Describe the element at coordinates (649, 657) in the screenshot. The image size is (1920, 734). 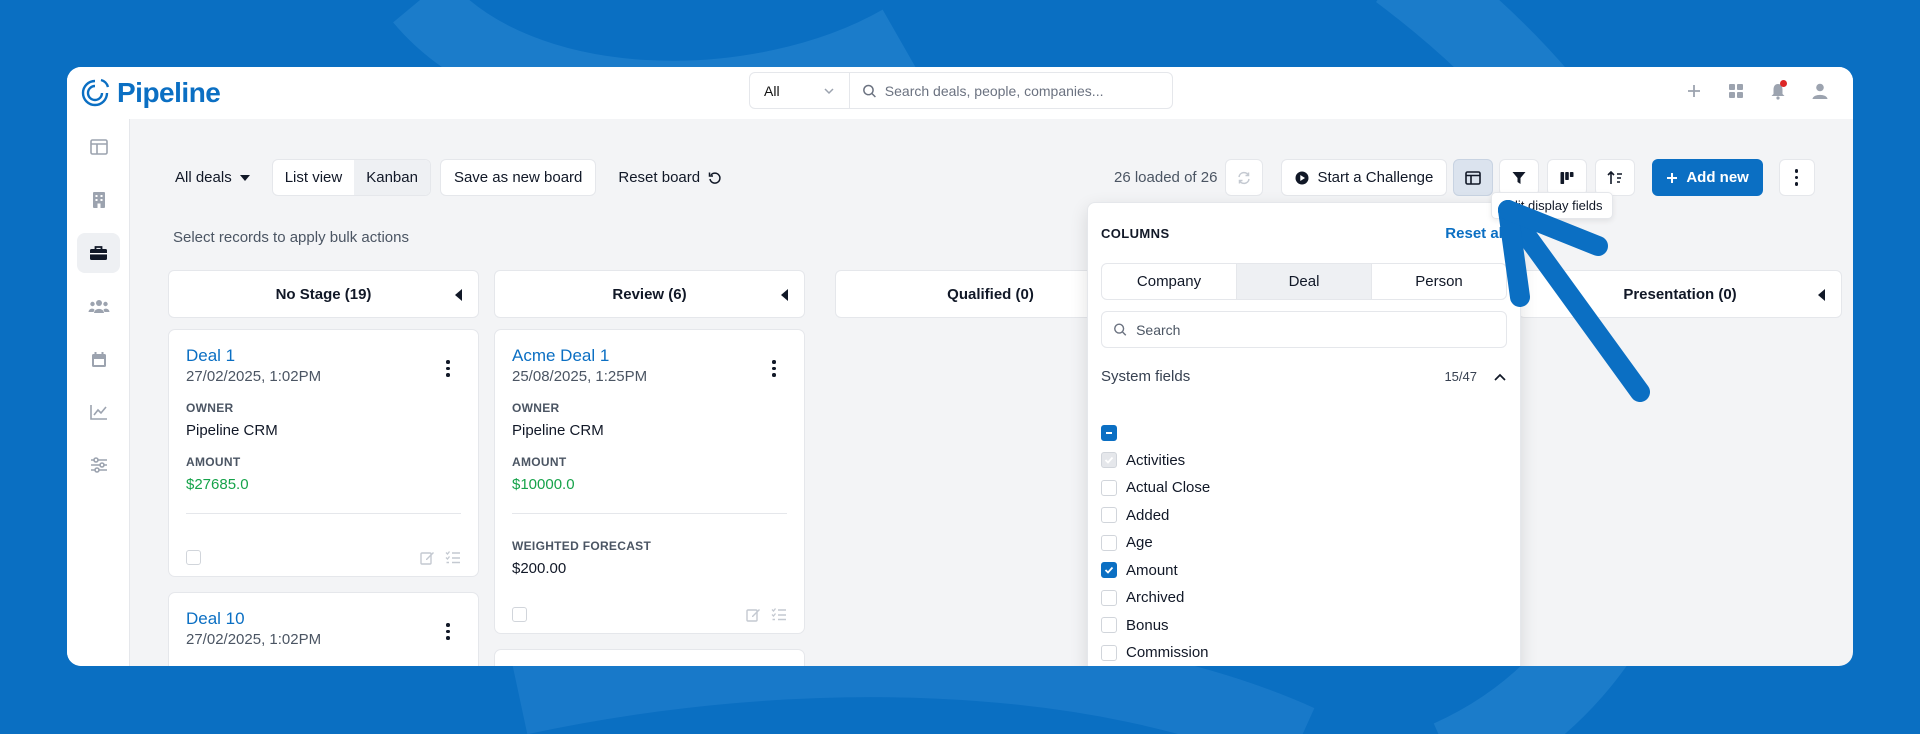
I see `deal-card` at that location.